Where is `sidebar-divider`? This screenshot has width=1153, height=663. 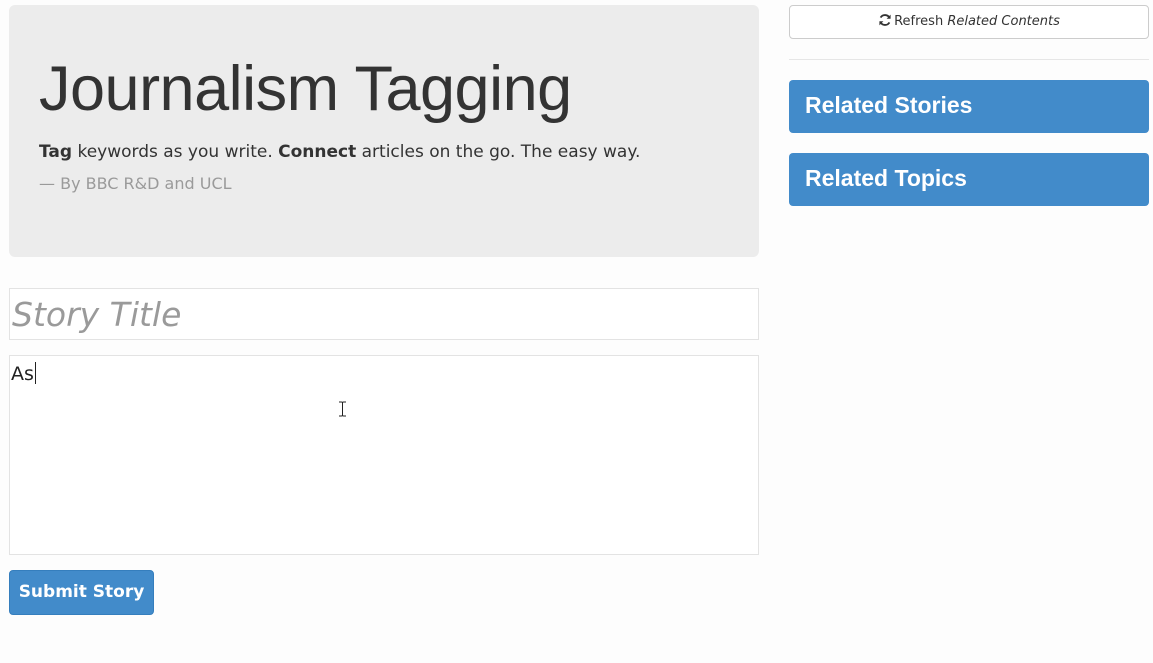 sidebar-divider is located at coordinates (969, 59).